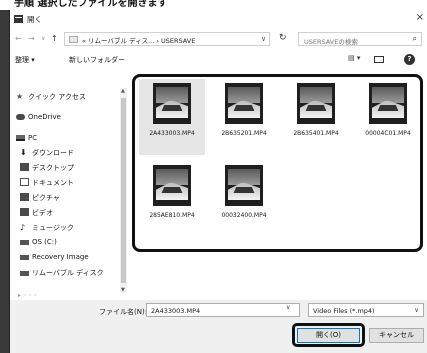 The width and height of the screenshot is (427, 353). Describe the element at coordinates (223, 310) in the screenshot. I see `filename-field: 2A433003.MP4` at that location.